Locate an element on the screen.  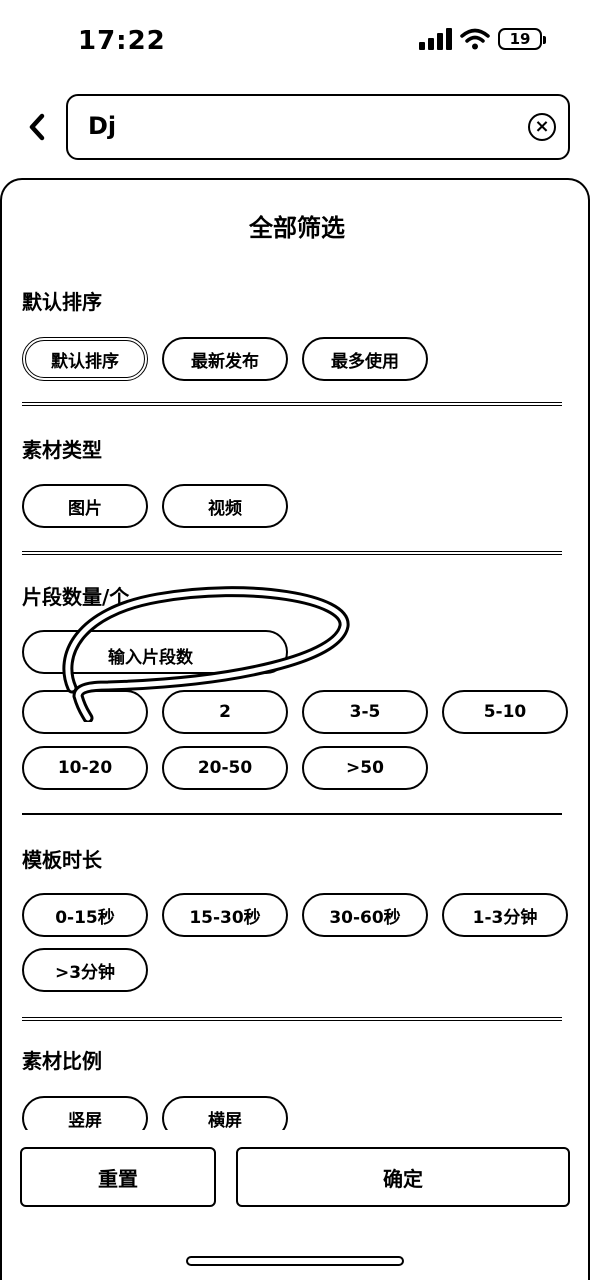
status-icons: 19 is located at coordinates (482, 39).